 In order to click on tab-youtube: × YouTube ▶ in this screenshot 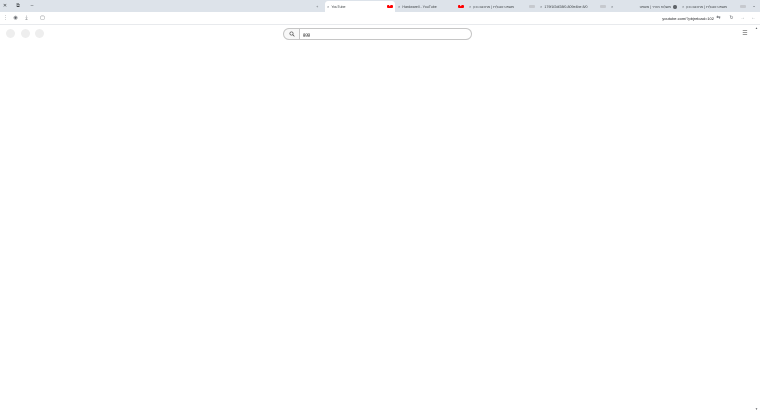, I will do `click(360, 6)`.